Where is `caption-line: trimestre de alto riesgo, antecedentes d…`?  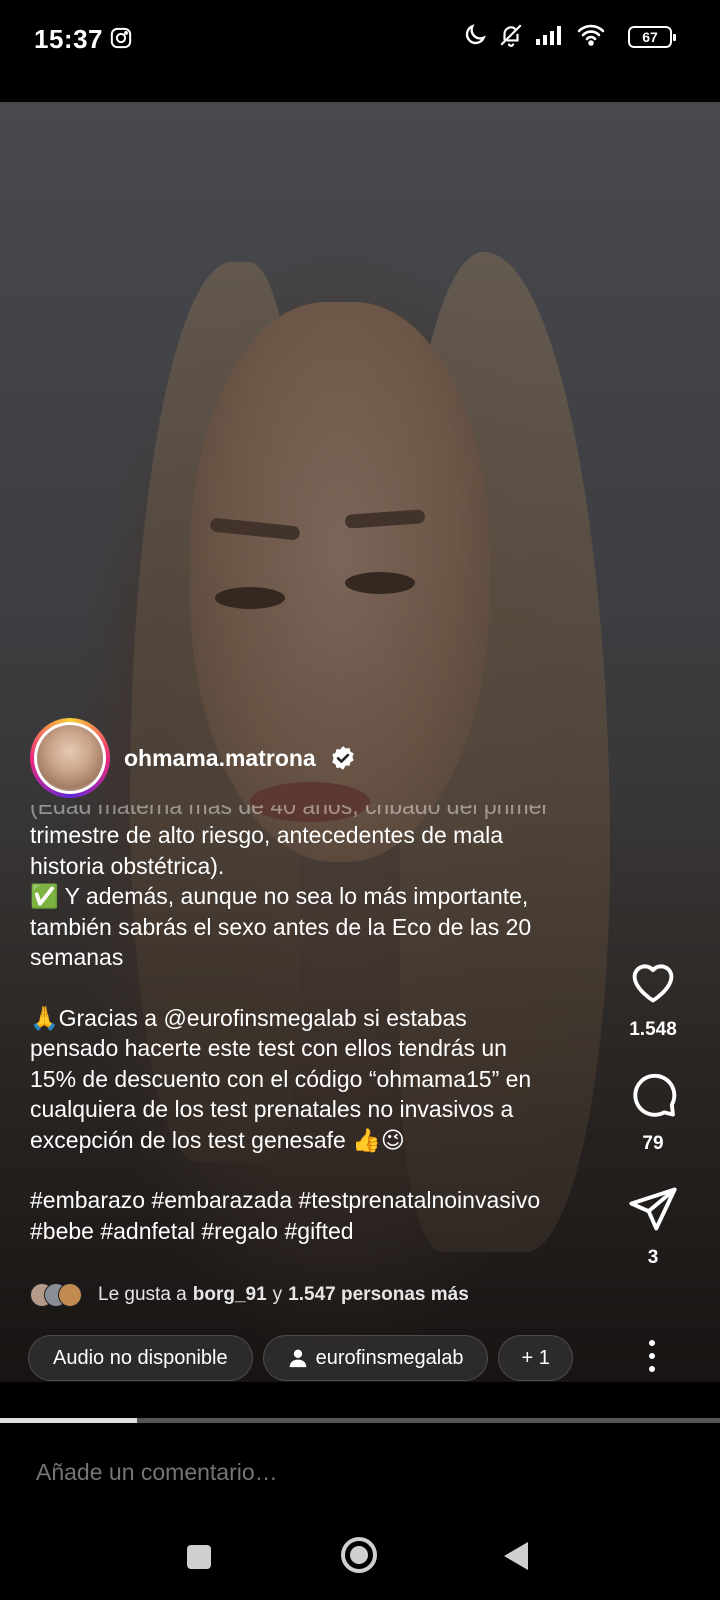
caption-line: trimestre de alto riesgo, antecedentes d… is located at coordinates (267, 835).